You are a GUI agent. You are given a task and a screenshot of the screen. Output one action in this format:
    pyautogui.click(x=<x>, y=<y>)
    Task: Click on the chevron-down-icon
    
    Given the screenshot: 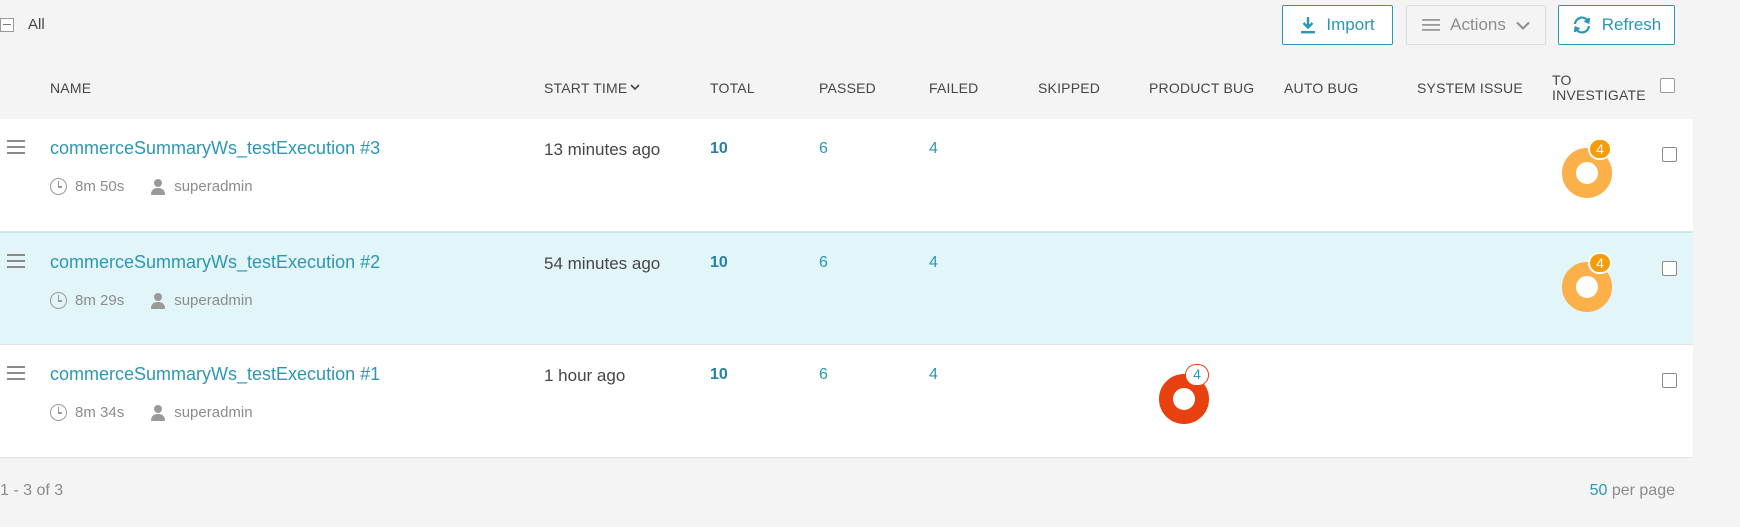 What is the action you would take?
    pyautogui.click(x=1523, y=25)
    